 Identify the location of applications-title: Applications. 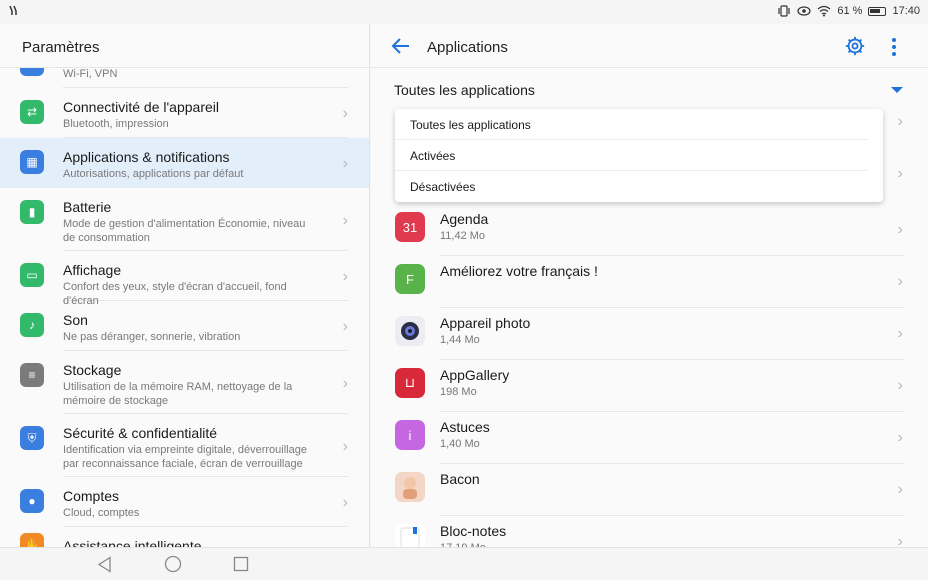
(467, 47).